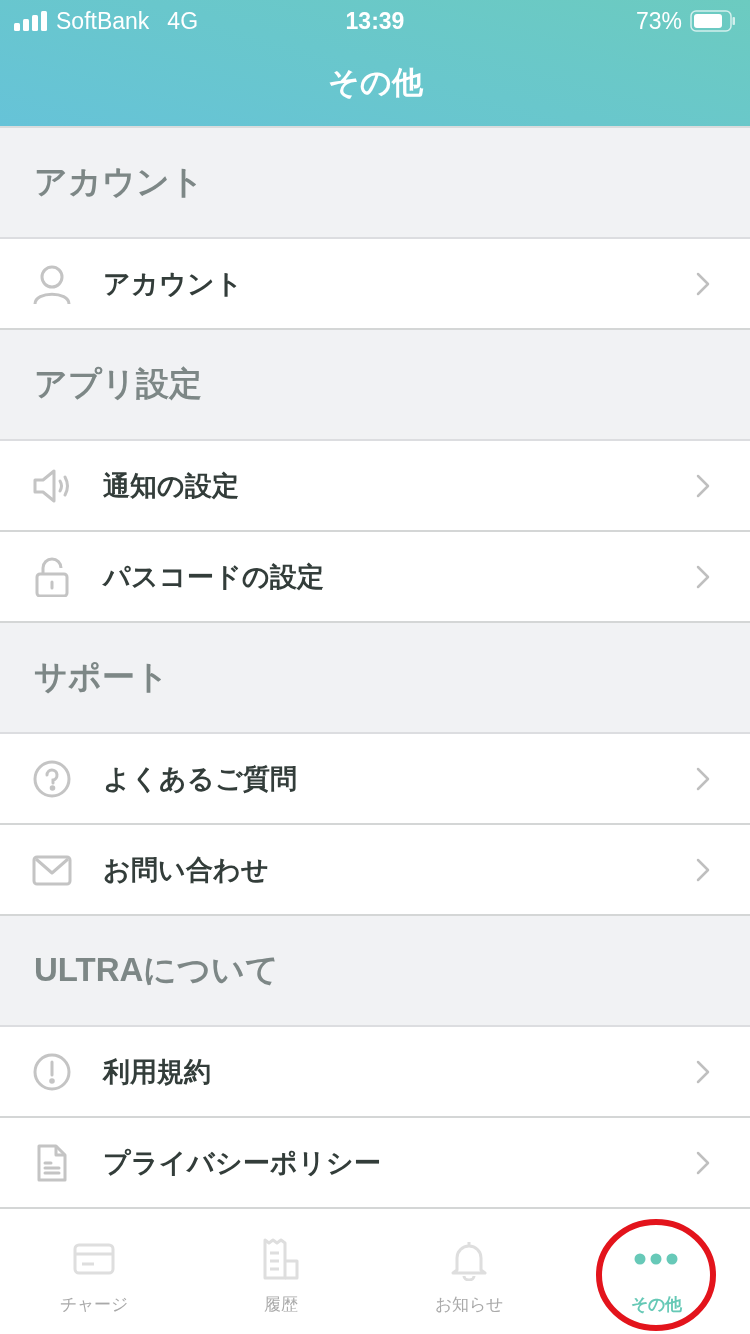 This screenshot has height=1334, width=750. Describe the element at coordinates (171, 486) in the screenshot. I see `menu-item-label: 通知の設定` at that location.